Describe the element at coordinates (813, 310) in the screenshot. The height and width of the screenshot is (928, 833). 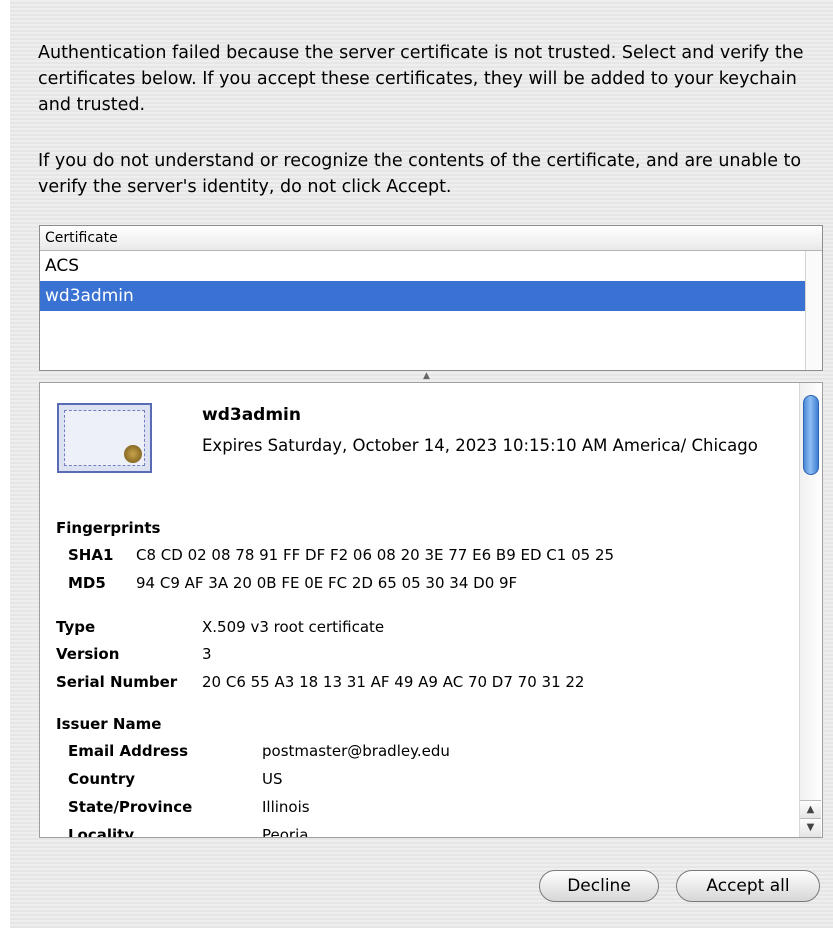
I see `list-scrollbar` at that location.